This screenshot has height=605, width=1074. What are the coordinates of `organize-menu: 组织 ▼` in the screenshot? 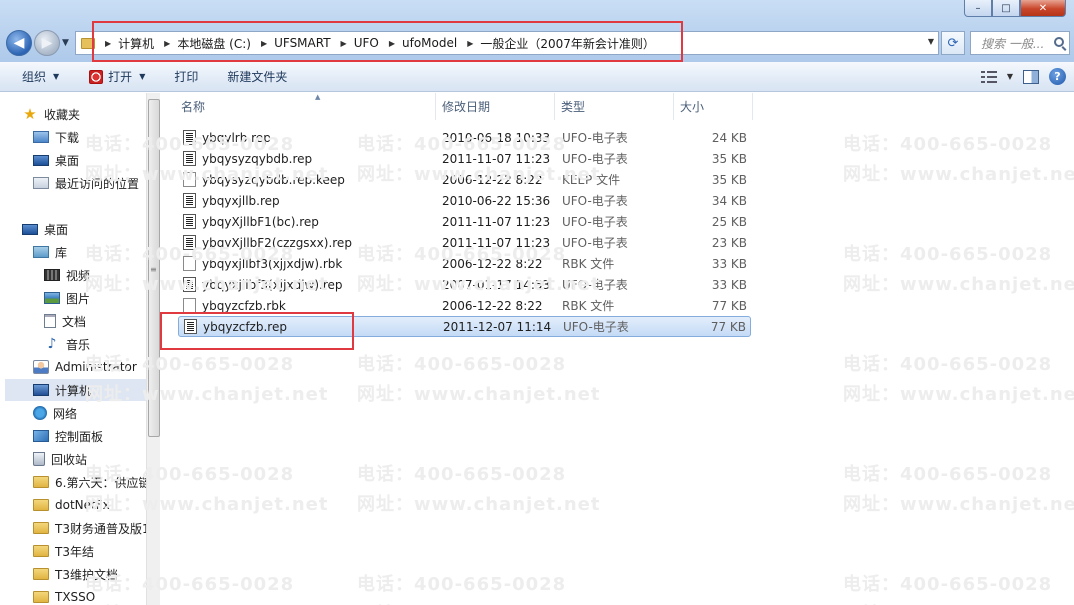 It's located at (35, 77).